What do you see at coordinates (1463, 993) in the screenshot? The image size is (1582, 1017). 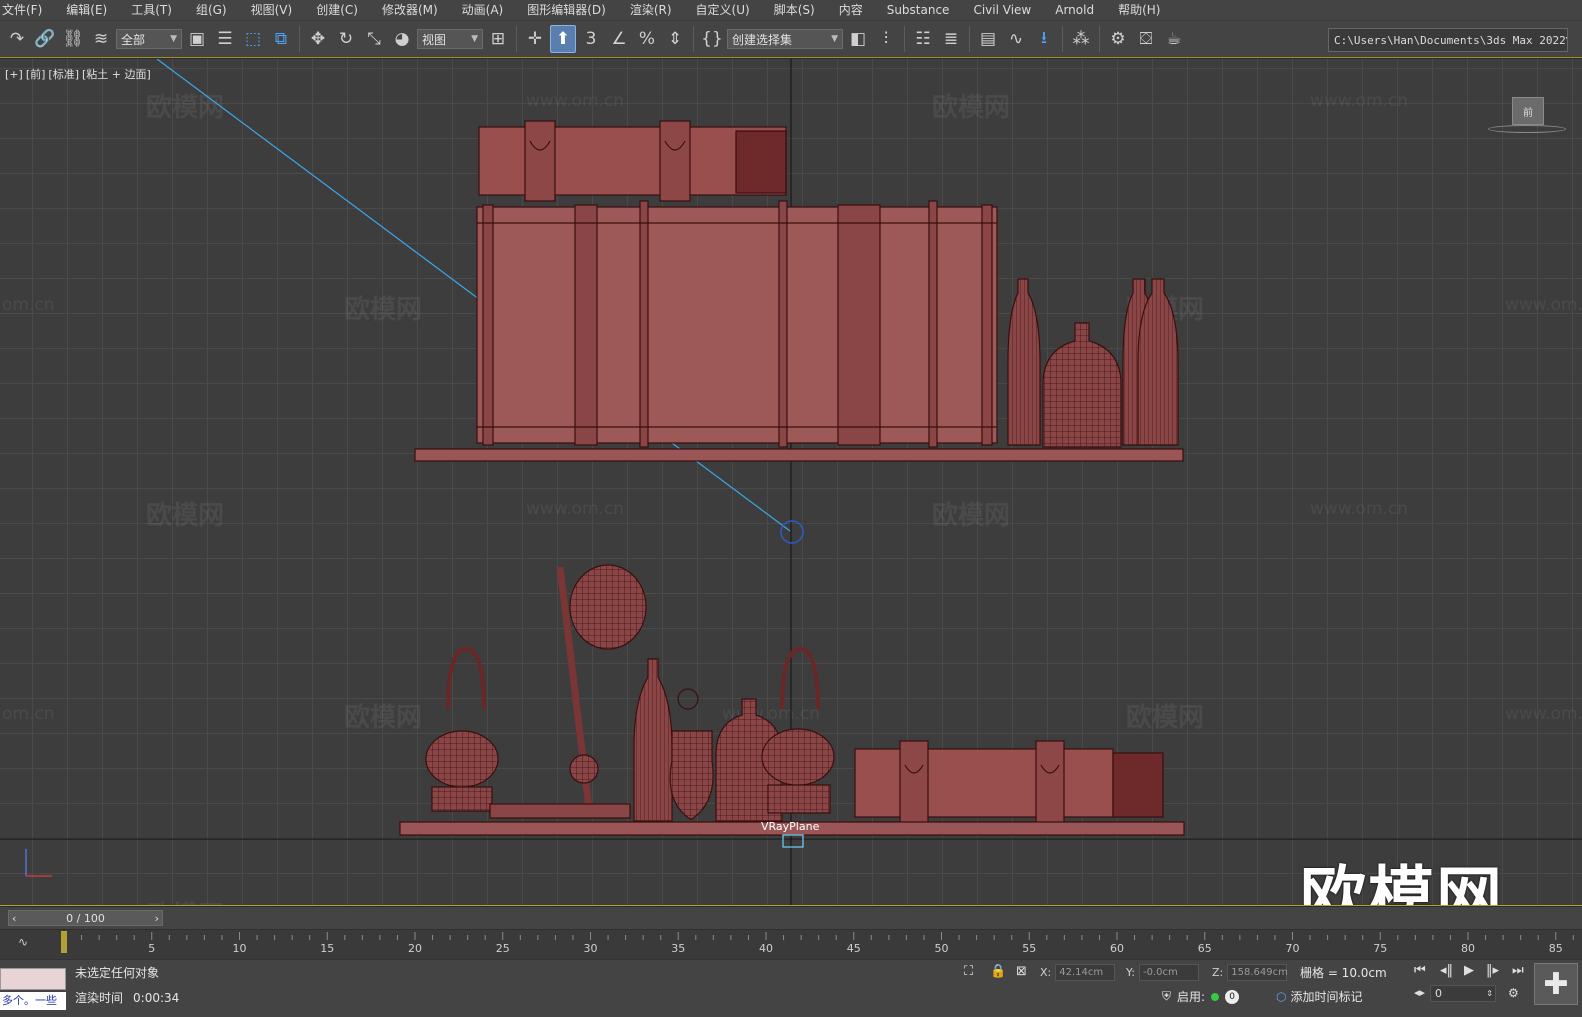 I see `current-frame-field: 0 ⇕` at bounding box center [1463, 993].